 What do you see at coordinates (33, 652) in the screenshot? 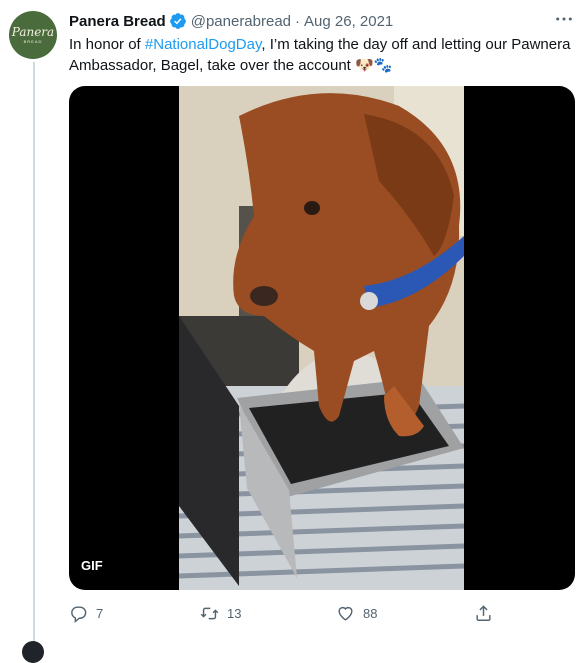
I see `next-tweet-avatar` at bounding box center [33, 652].